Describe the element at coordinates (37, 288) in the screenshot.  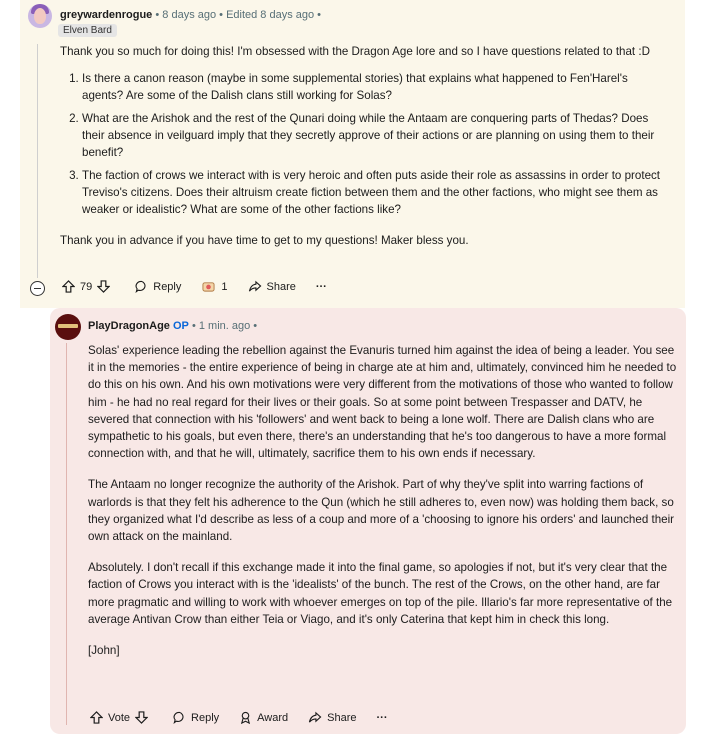
I see `collapse-thread-icon` at that location.